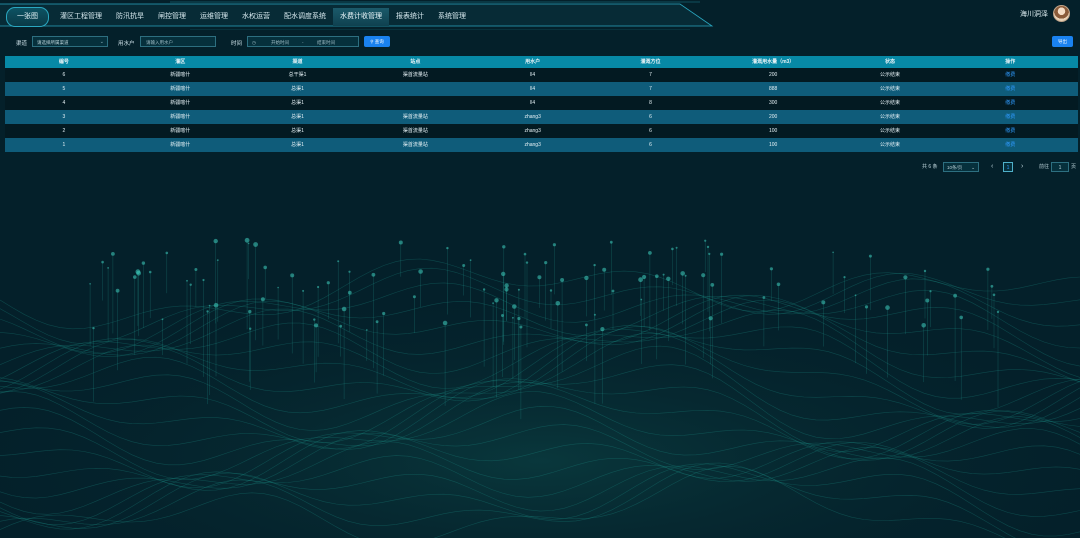 Image resolution: width=1080 pixels, height=538 pixels. Describe the element at coordinates (172, 17) in the screenshot. I see `nav-item-gate-control: 闸控管理` at that location.